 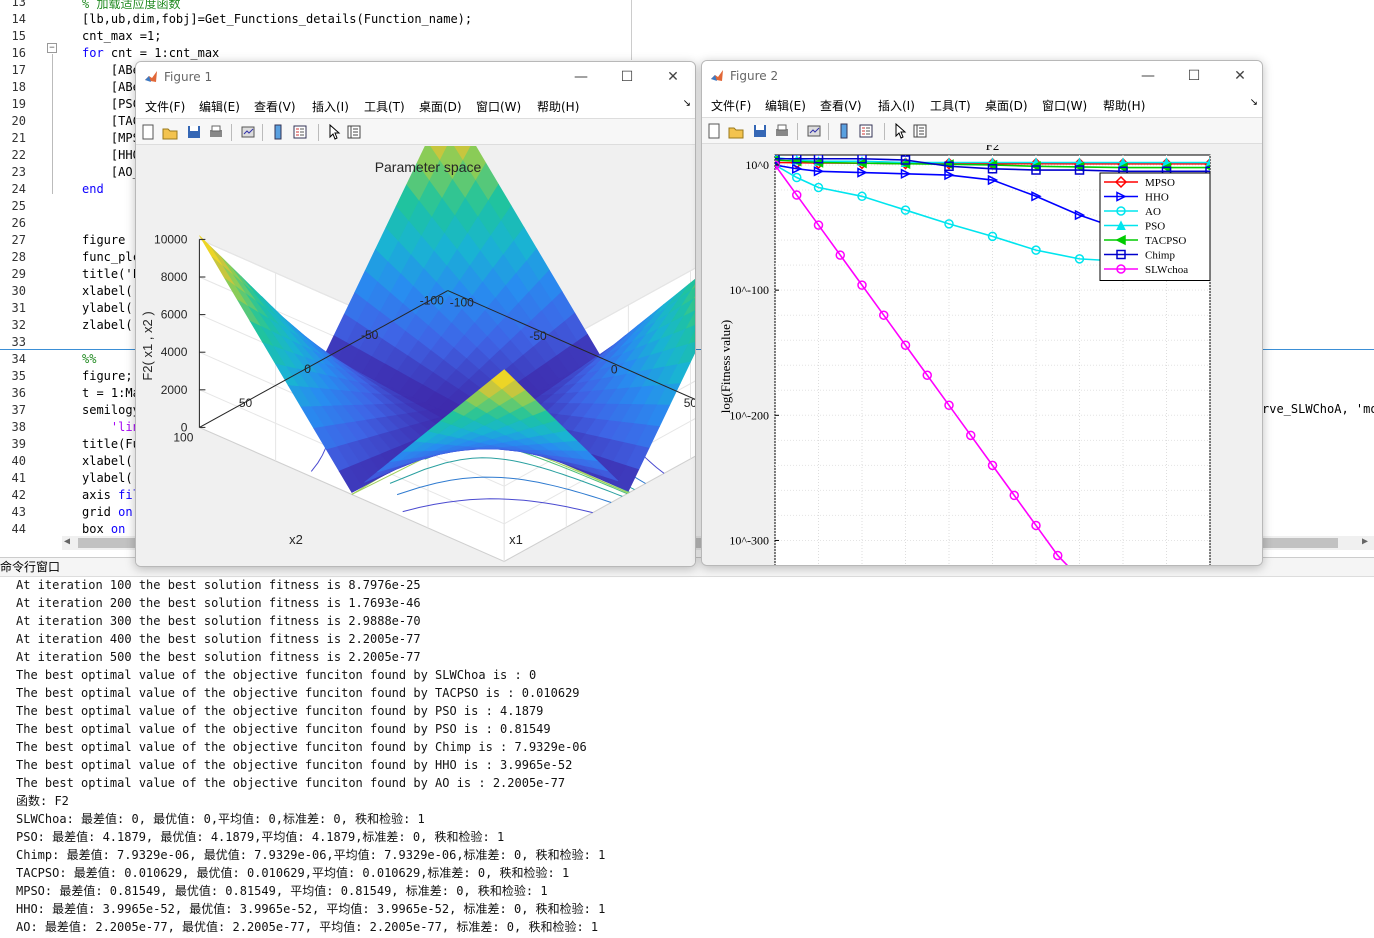 I want to click on code-line: grid on, so click(x=107, y=512).